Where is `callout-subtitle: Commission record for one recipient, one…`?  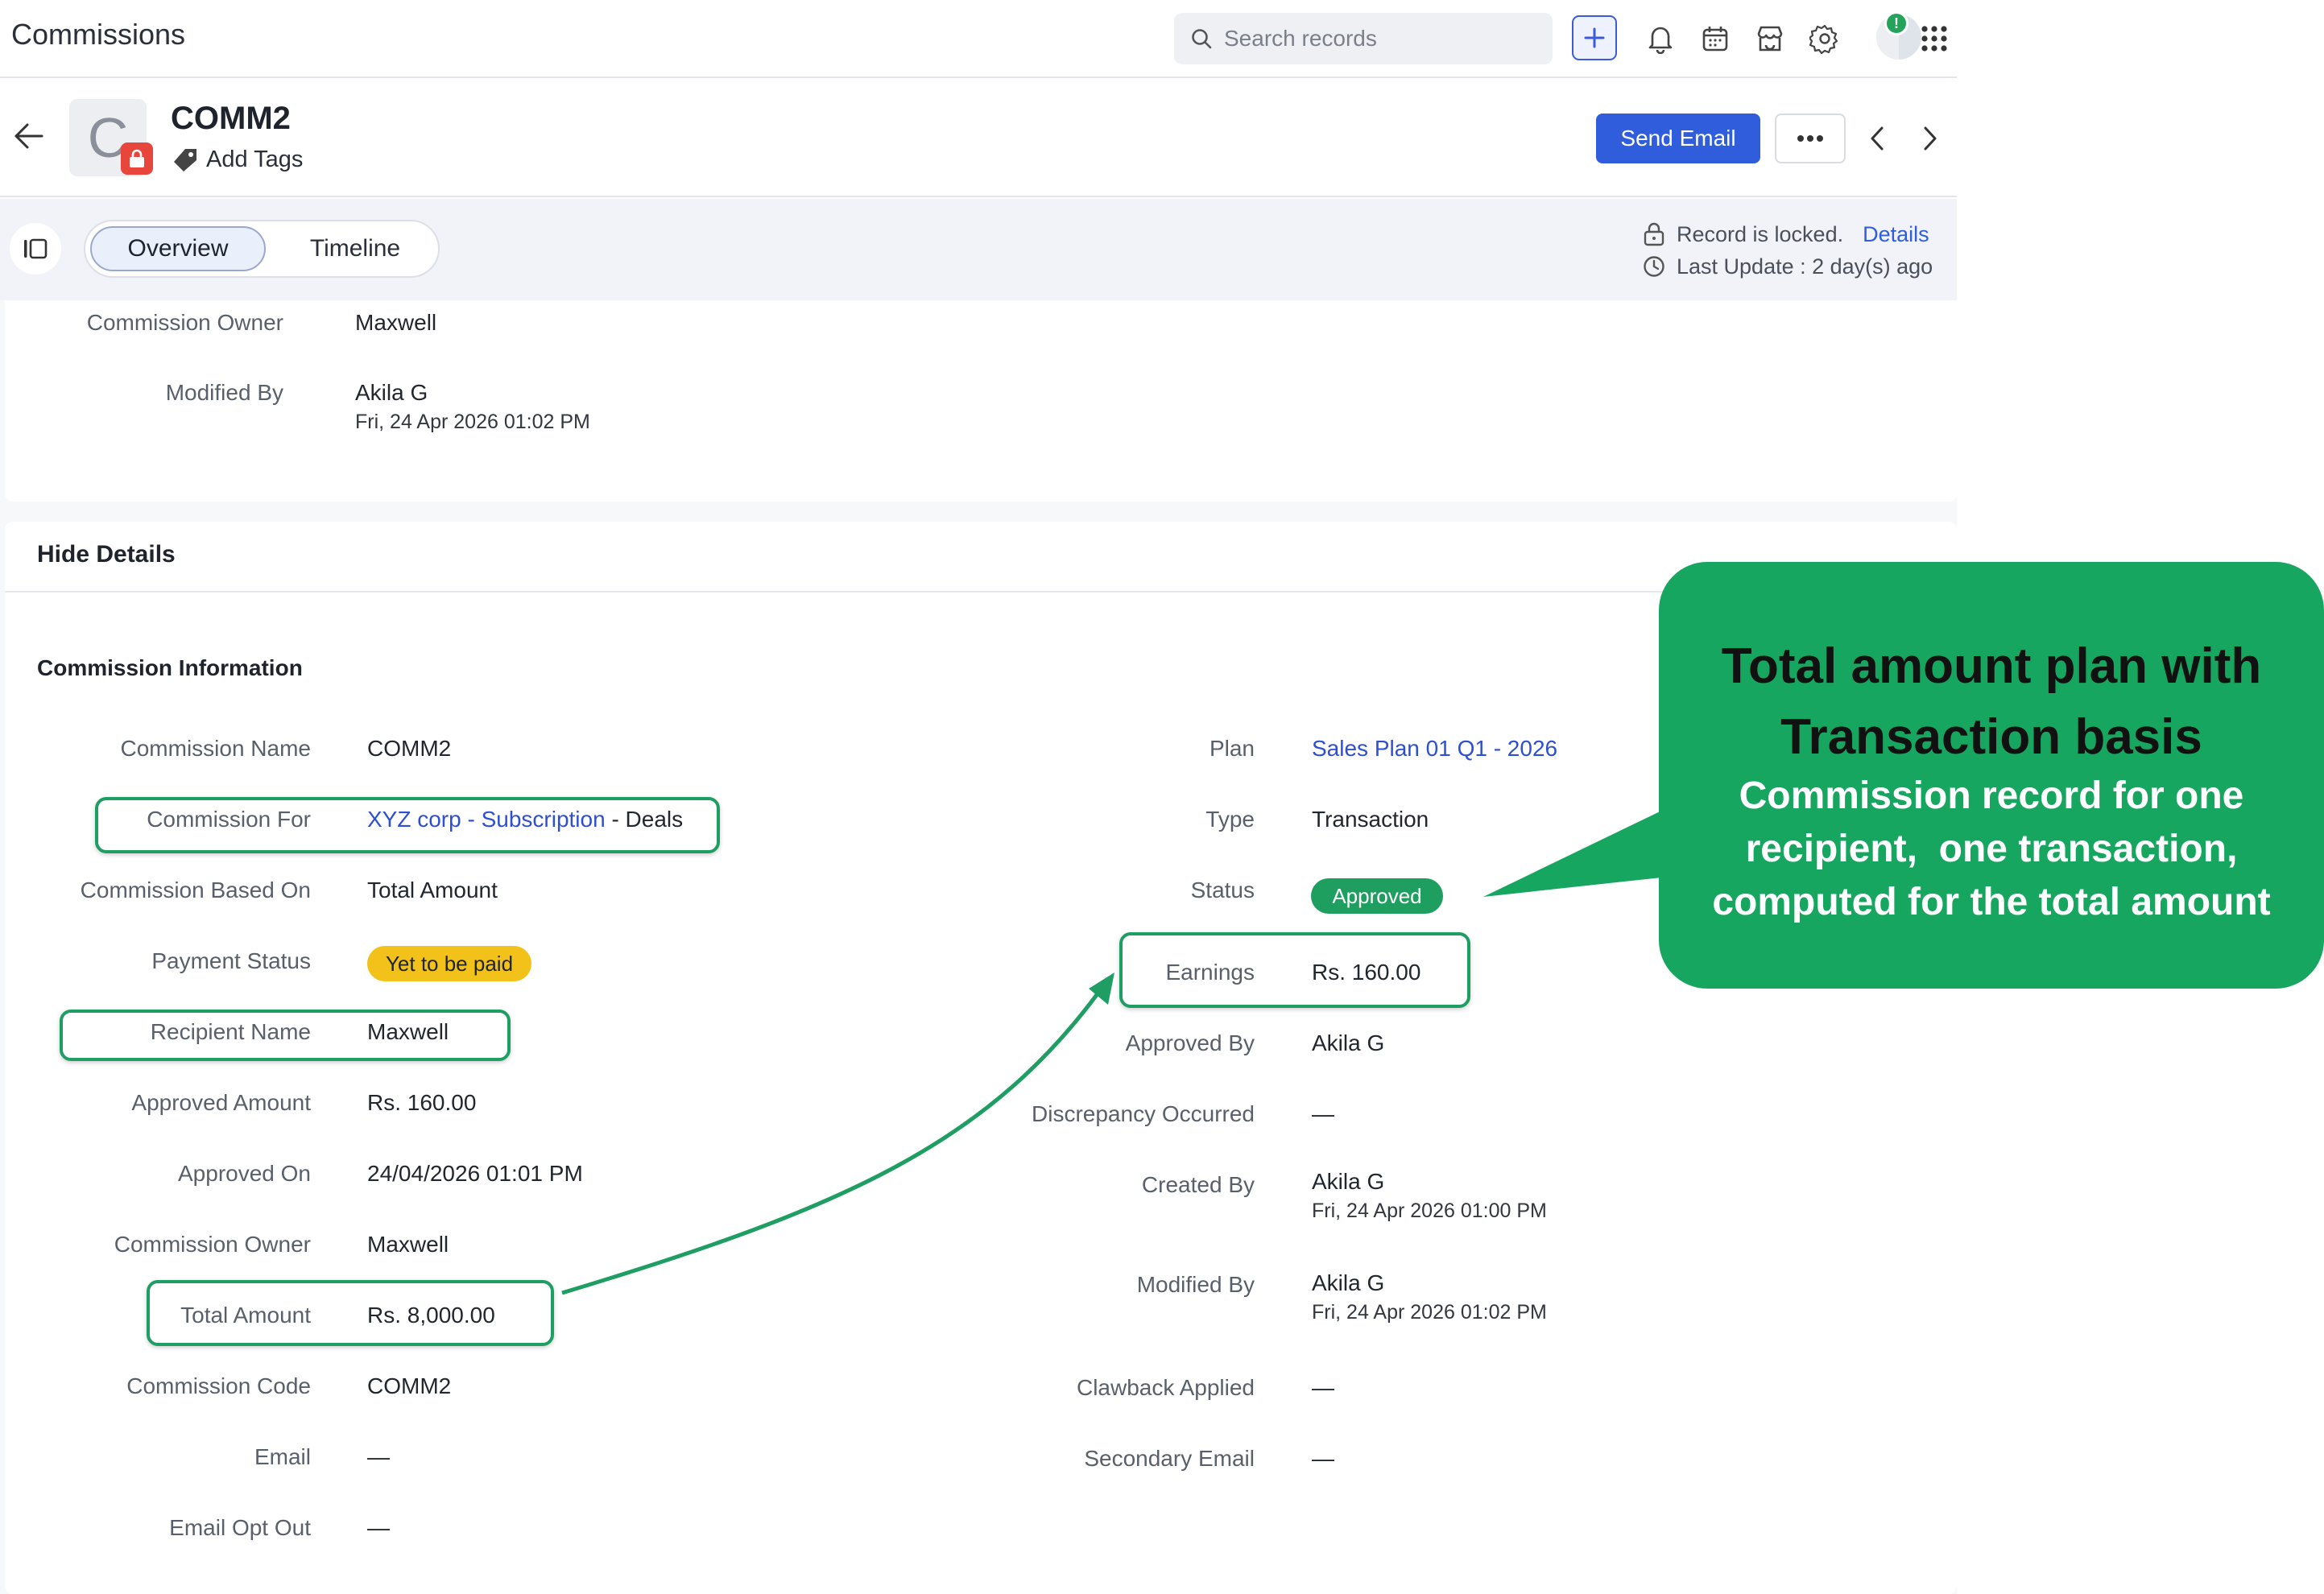 callout-subtitle: Commission record for one recipient, one… is located at coordinates (1991, 849).